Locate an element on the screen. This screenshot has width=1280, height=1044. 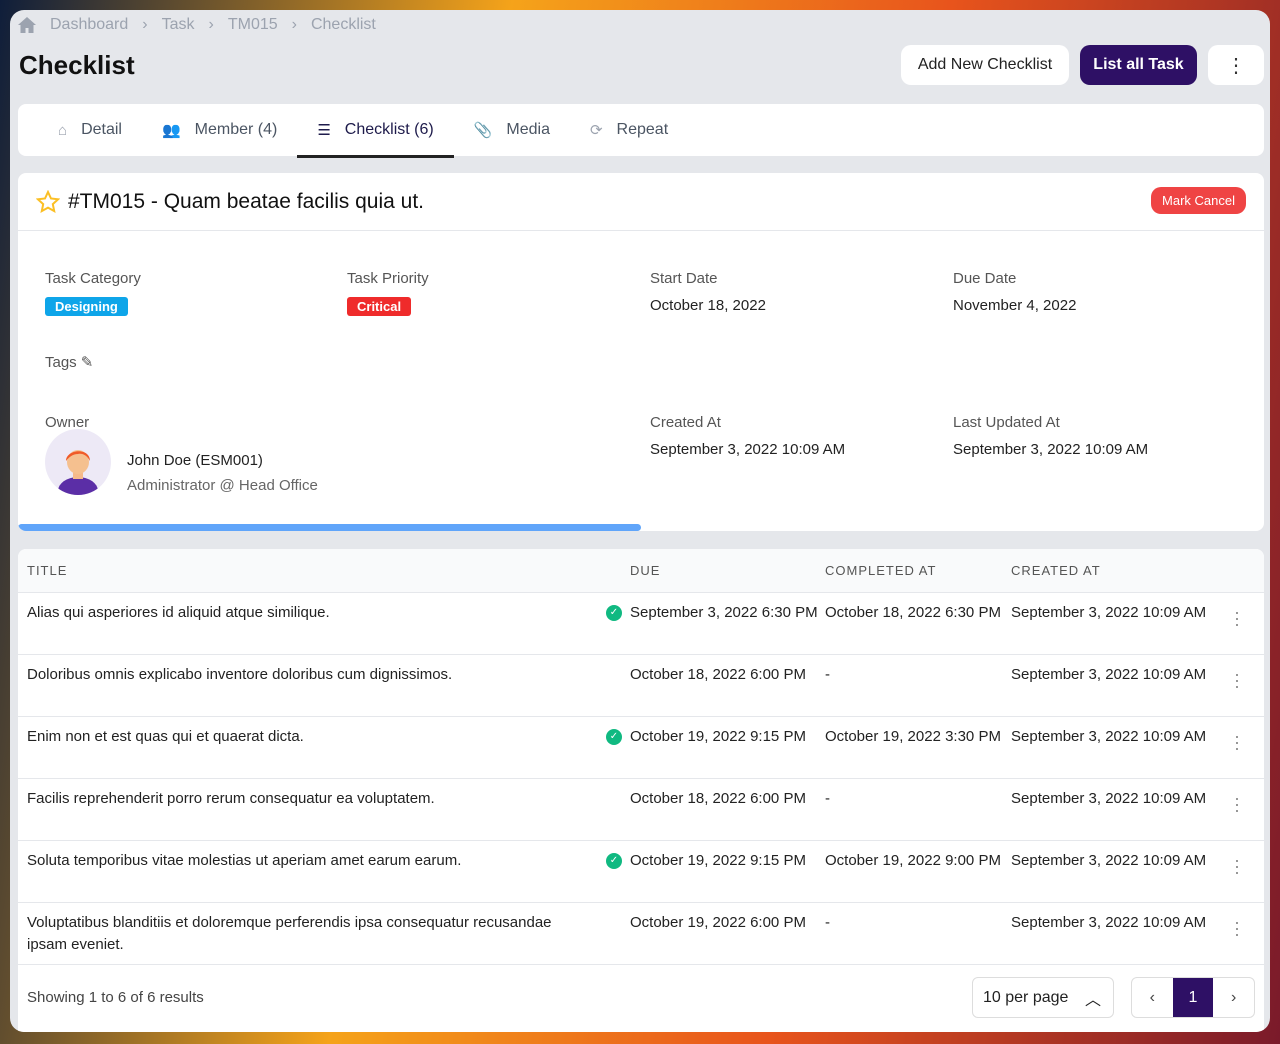
table-header: TITLE DUE COMPLETED AT CREATED AT is located at coordinates (641, 571).